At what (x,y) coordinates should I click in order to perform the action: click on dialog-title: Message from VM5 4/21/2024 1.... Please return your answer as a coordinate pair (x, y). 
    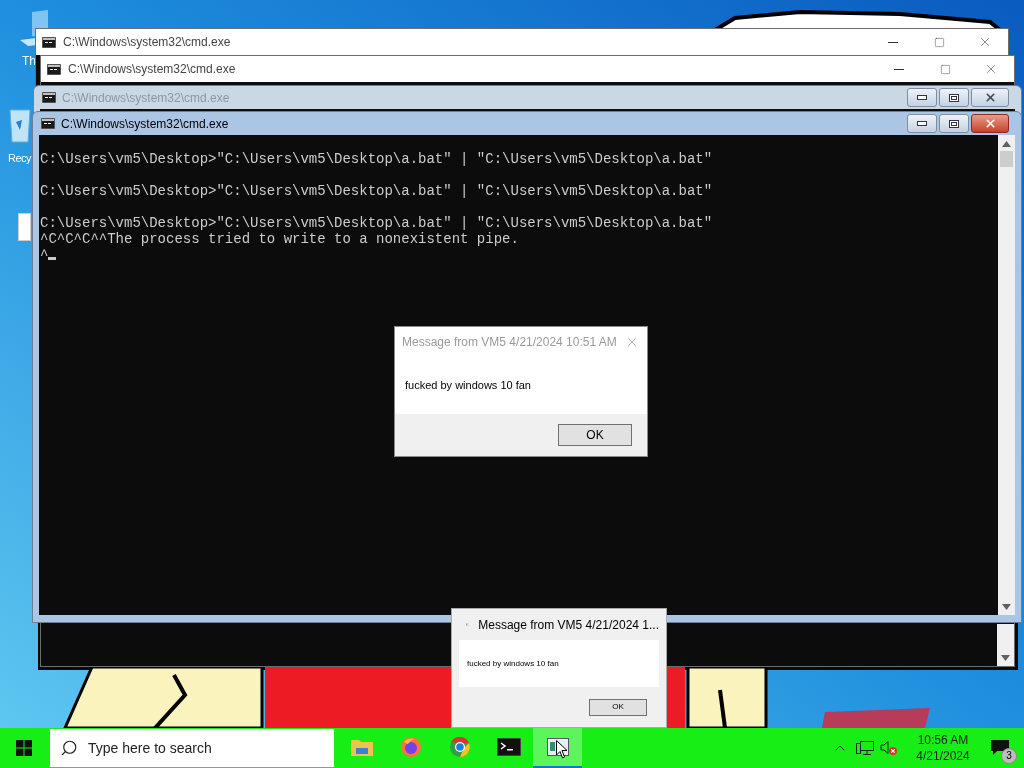
    Looking at the image, I should click on (568, 625).